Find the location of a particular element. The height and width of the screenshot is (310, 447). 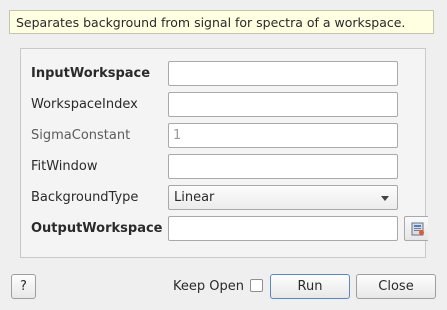

close-button-label: Close is located at coordinates (396, 286).